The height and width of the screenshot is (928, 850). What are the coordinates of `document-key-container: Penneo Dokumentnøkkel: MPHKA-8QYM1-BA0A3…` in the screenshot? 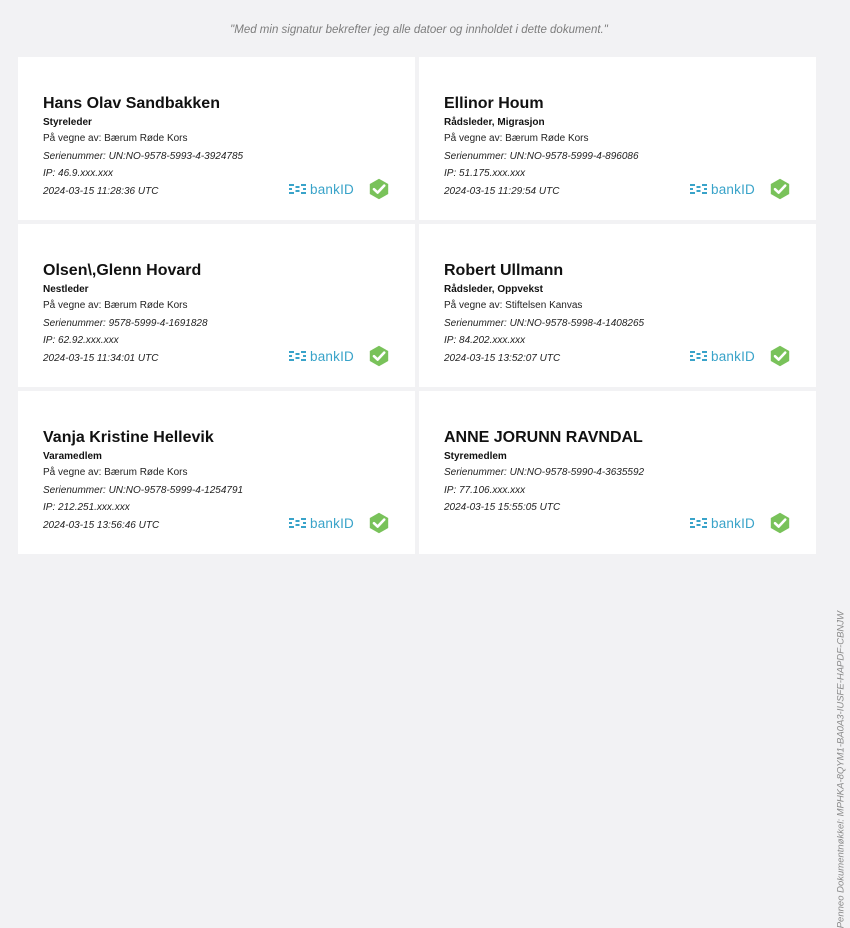 It's located at (840, 569).